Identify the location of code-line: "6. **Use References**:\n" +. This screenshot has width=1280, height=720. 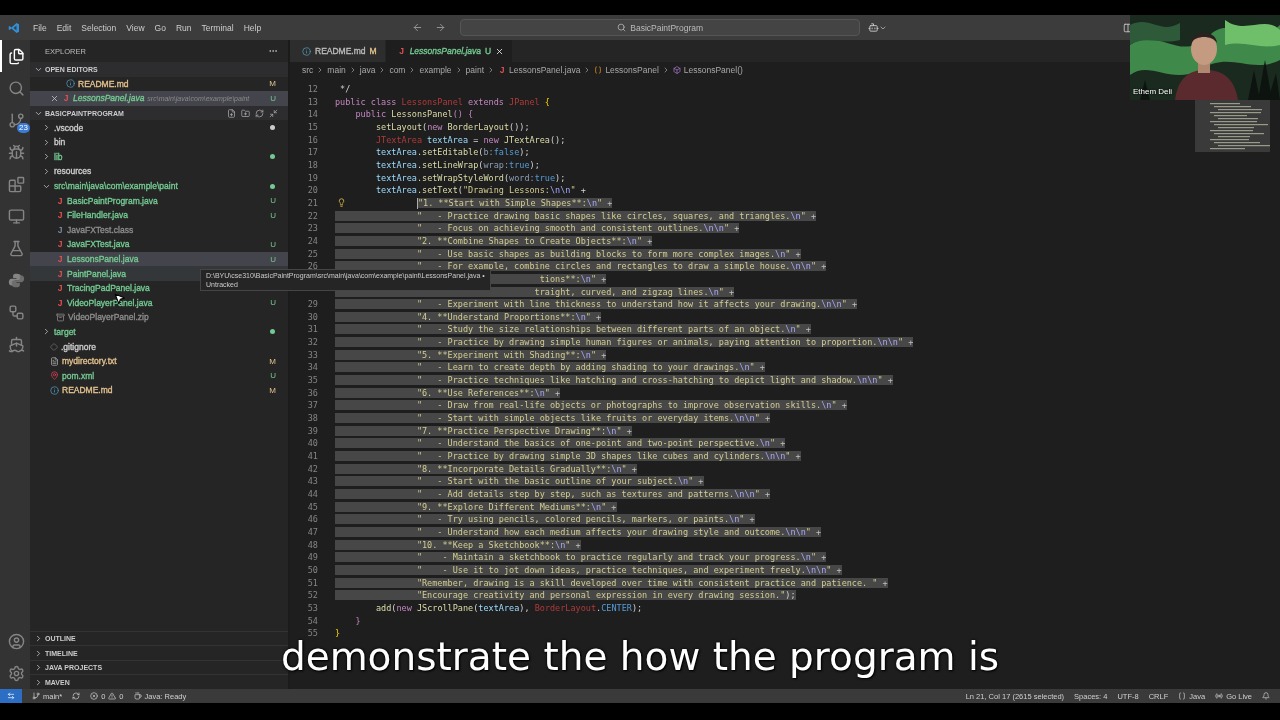
(448, 393).